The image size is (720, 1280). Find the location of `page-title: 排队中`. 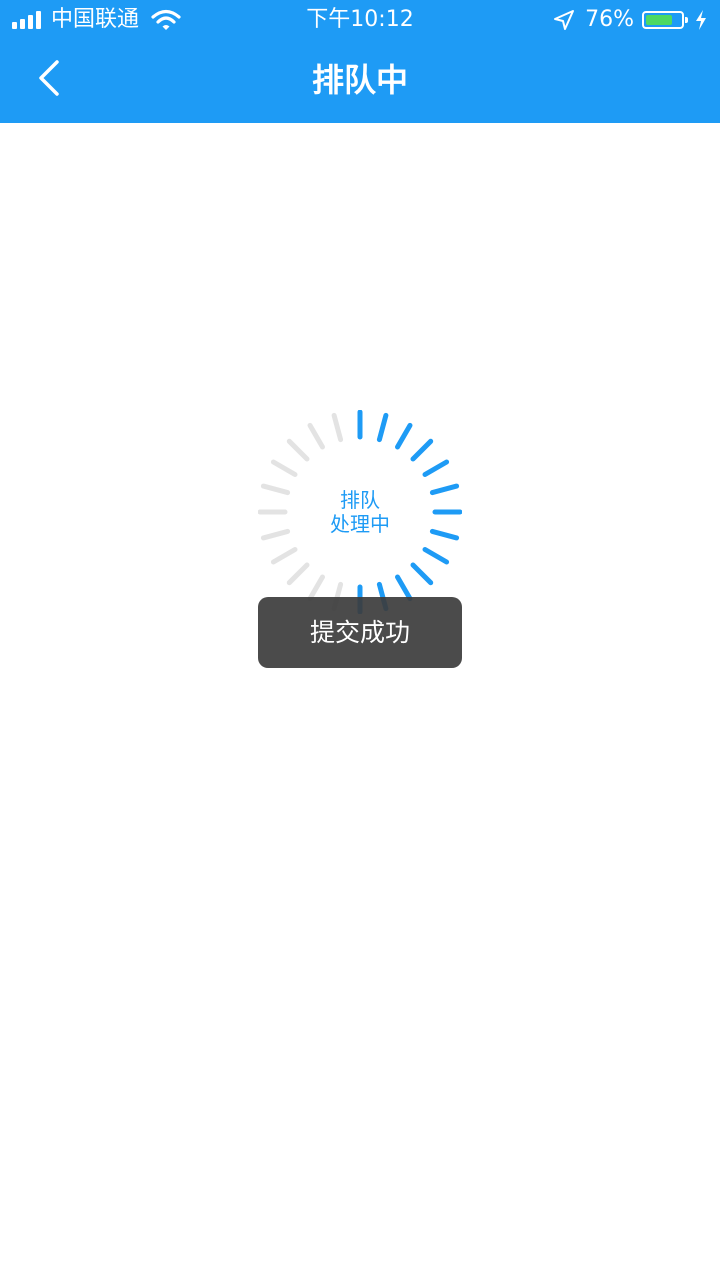

page-title: 排队中 is located at coordinates (359, 80).